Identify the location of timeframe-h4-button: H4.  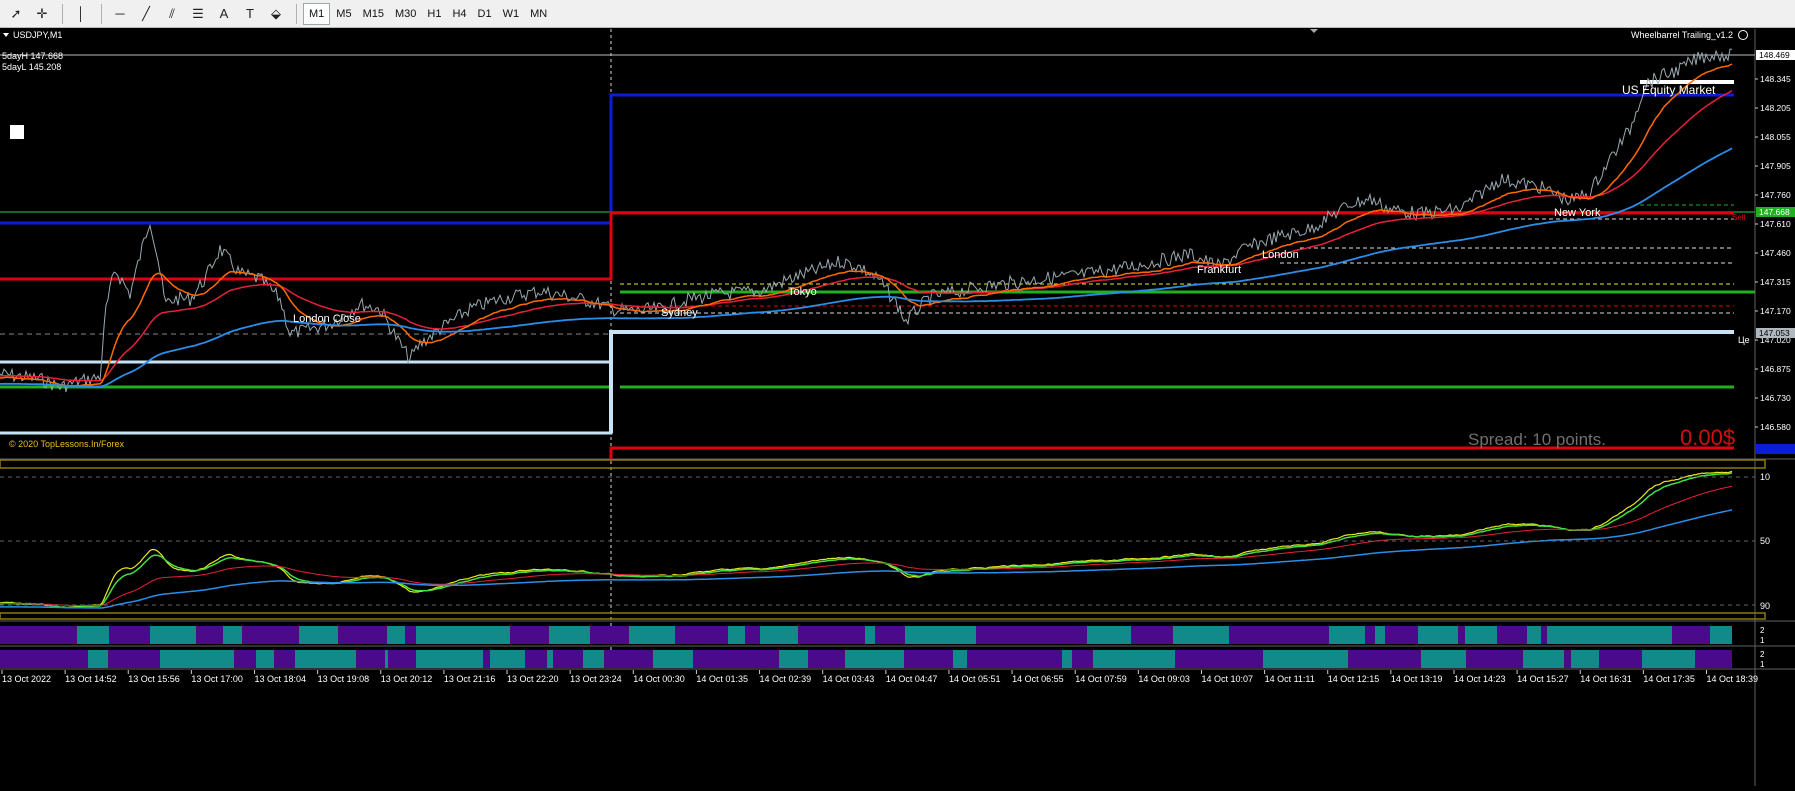
(459, 14).